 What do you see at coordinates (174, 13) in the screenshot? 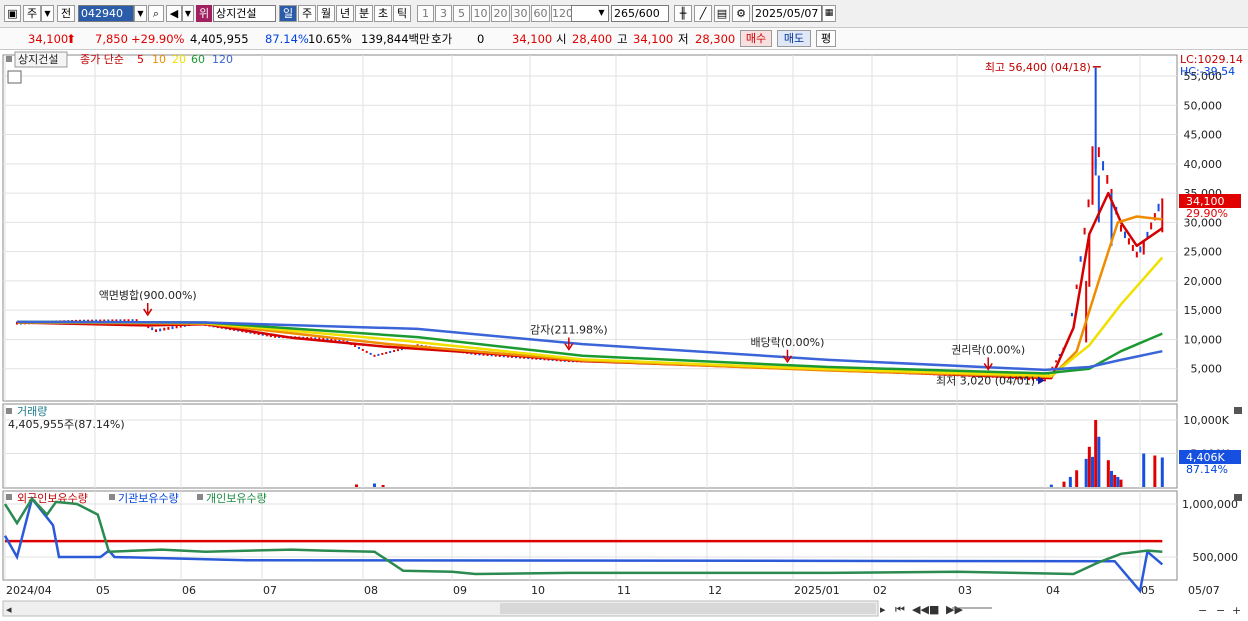
I see `speaker-icon: ◀` at bounding box center [174, 13].